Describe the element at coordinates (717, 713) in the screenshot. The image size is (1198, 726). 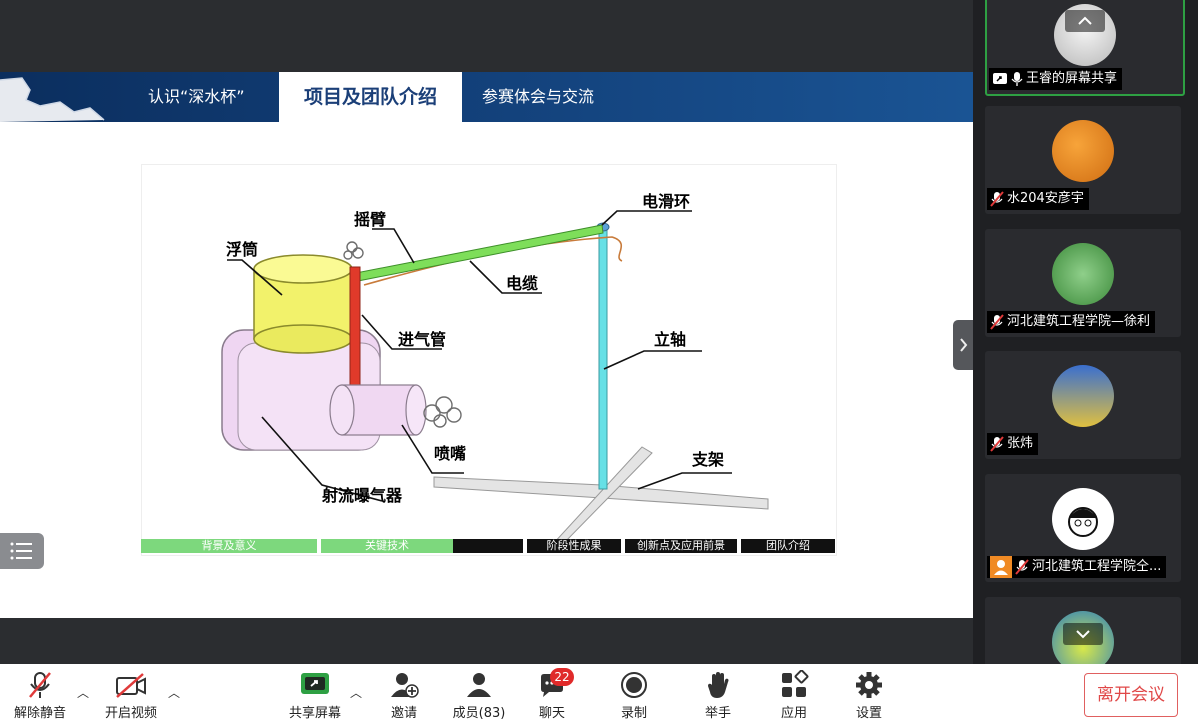
I see `raise-hand-label: 举手` at that location.